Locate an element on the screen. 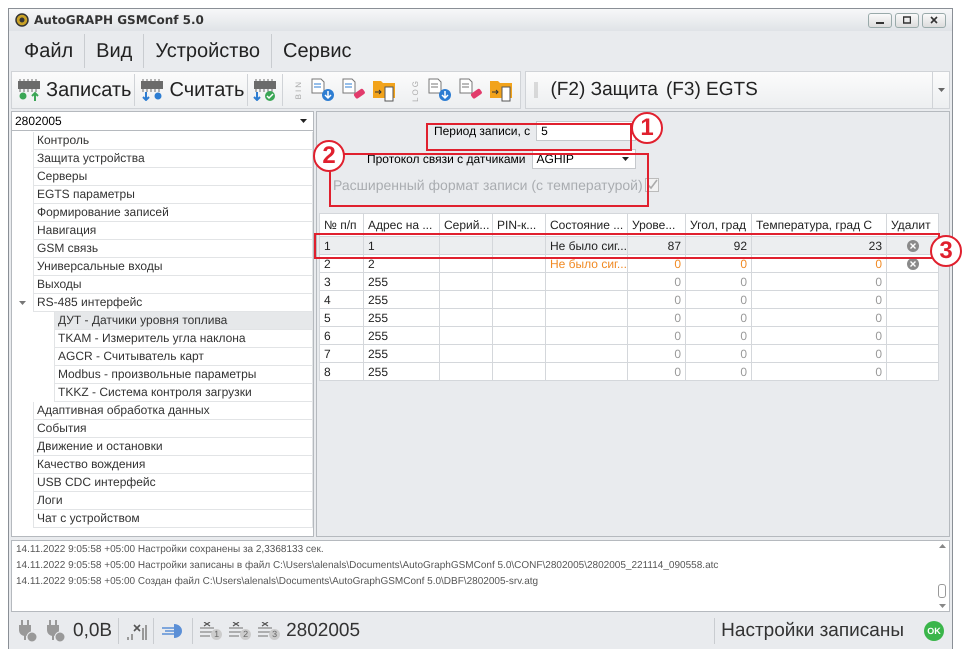  tree-item: Чат с устройством is located at coordinates (173, 519).